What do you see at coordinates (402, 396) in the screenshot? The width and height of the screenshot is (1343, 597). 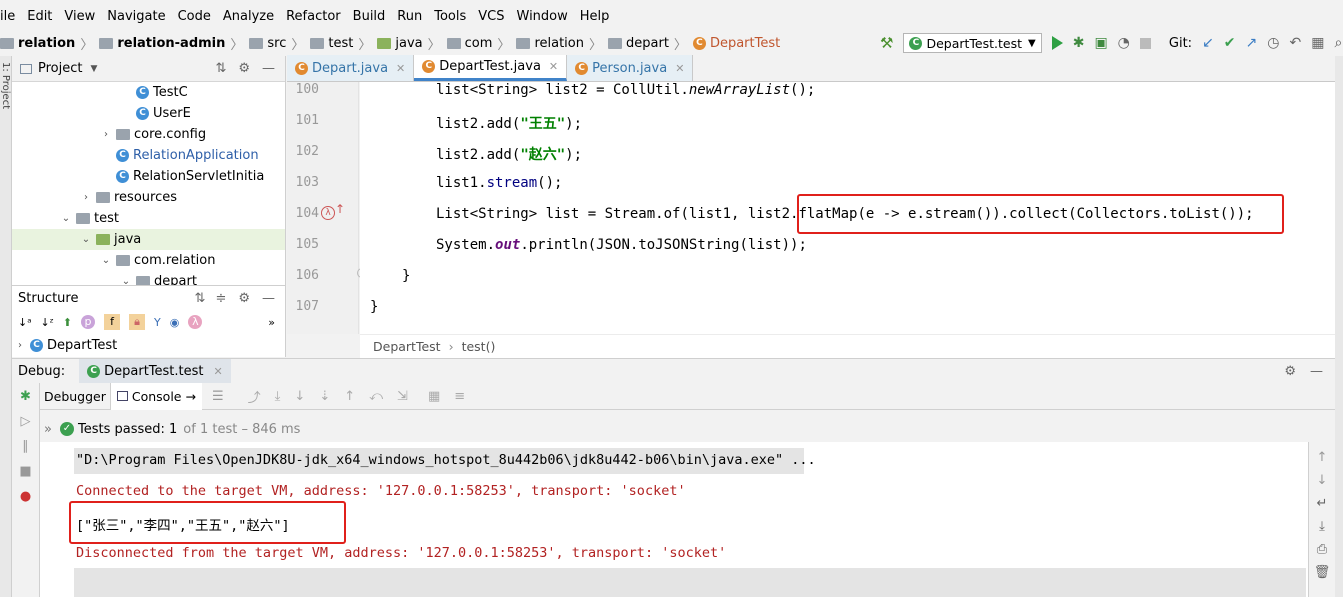 I see `run-to-cursor-icon: ⇲` at bounding box center [402, 396].